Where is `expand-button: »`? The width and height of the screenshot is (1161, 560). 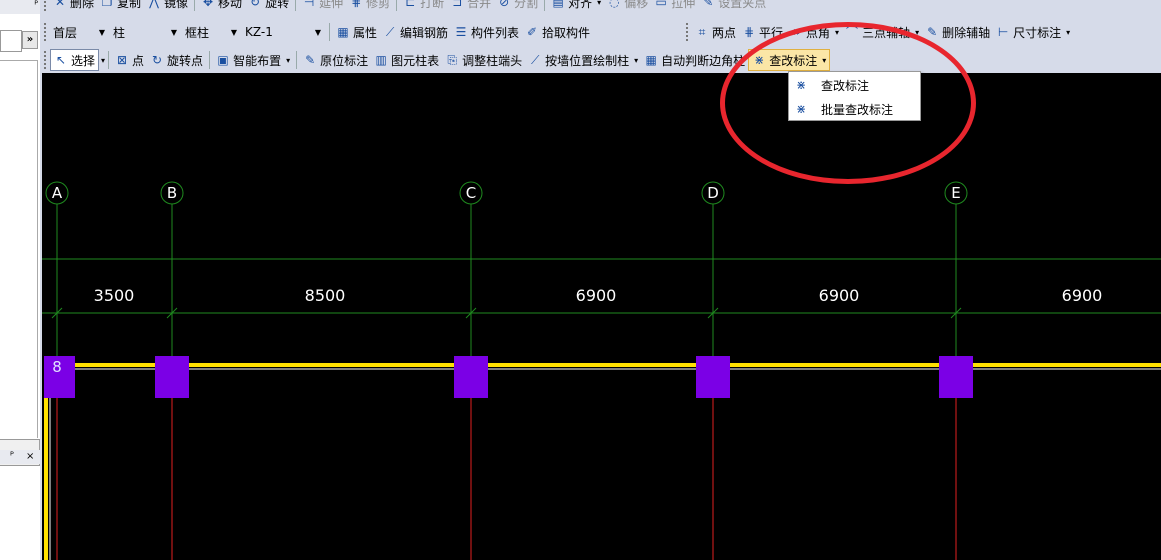 expand-button: » is located at coordinates (30, 40).